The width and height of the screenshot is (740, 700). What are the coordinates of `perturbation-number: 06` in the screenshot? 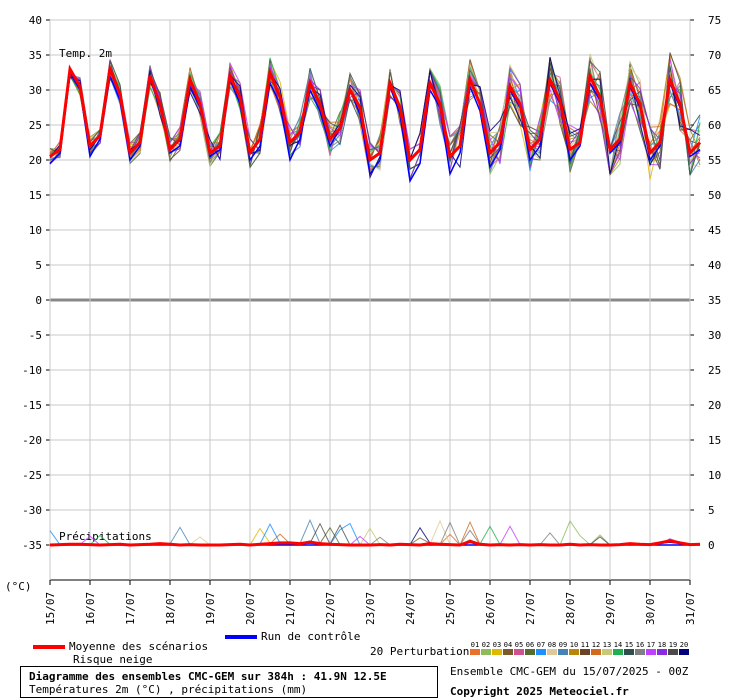 It's located at (530, 645).